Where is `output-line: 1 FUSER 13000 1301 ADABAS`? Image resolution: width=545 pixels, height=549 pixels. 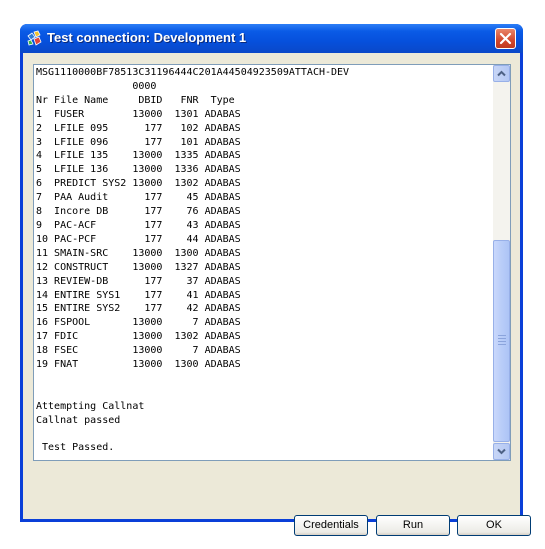 output-line: 1 FUSER 13000 1301 ADABAS is located at coordinates (138, 114).